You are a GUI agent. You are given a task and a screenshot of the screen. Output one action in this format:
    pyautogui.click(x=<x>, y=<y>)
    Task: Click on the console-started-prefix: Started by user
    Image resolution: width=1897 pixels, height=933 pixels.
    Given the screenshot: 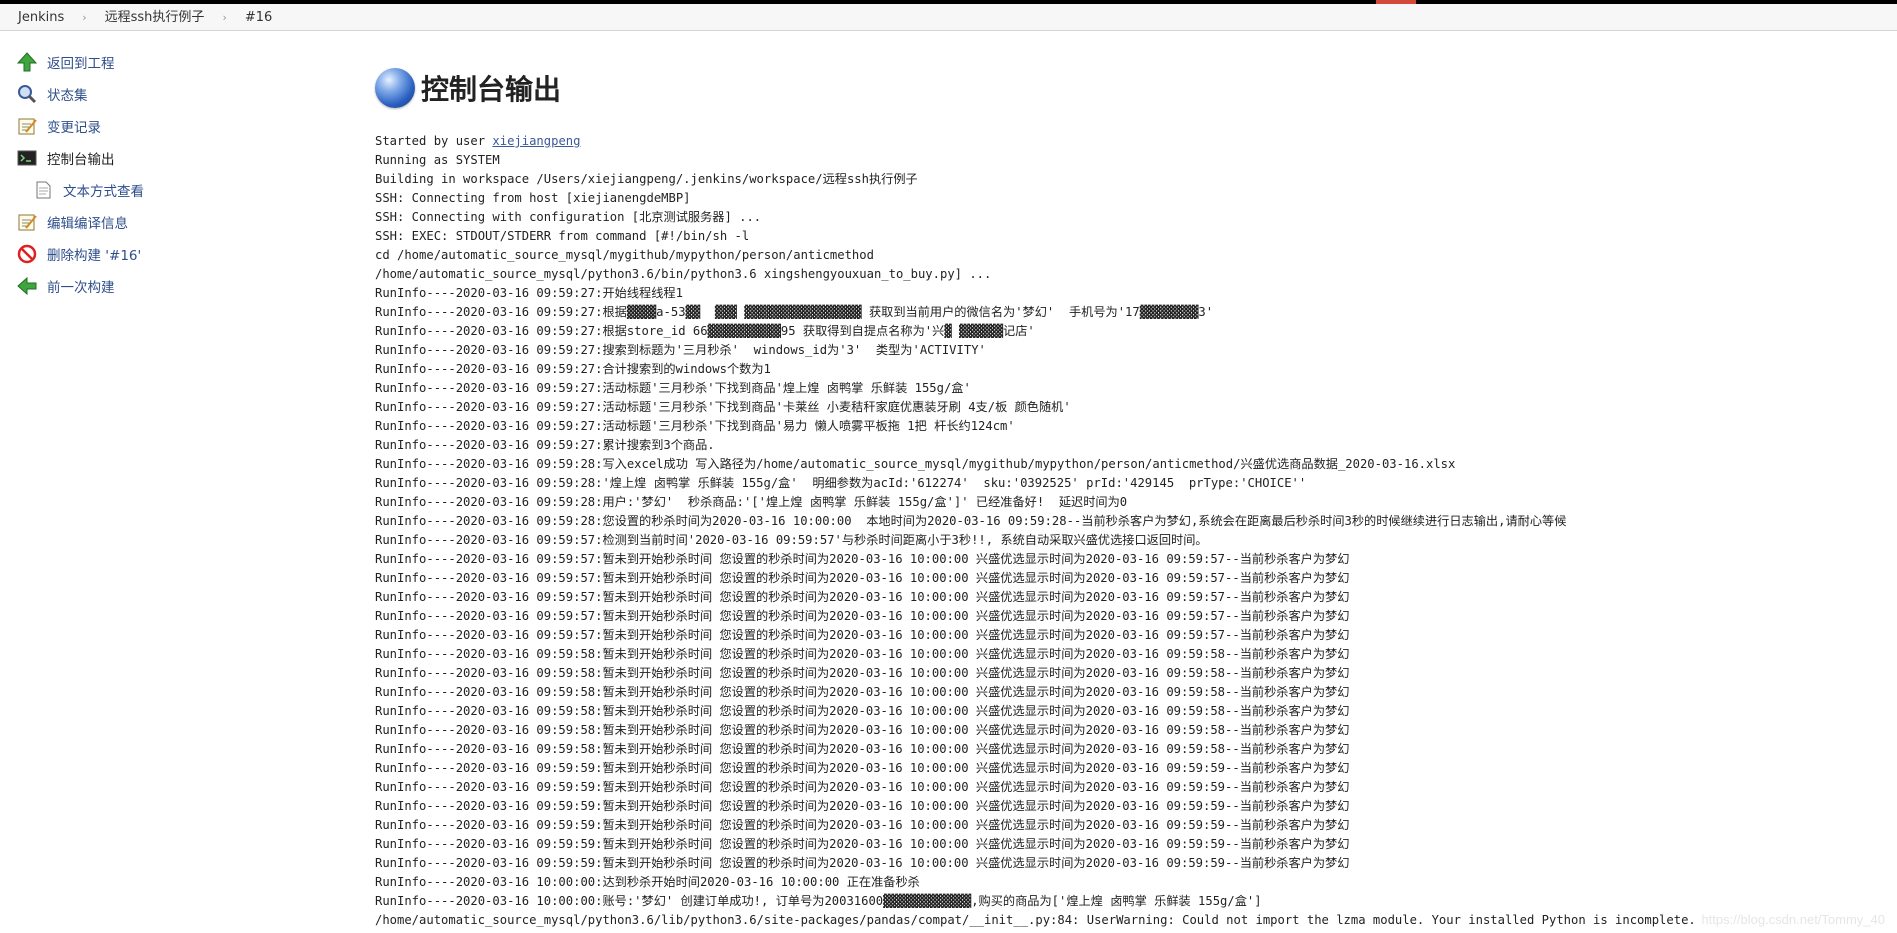 What is the action you would take?
    pyautogui.click(x=434, y=141)
    